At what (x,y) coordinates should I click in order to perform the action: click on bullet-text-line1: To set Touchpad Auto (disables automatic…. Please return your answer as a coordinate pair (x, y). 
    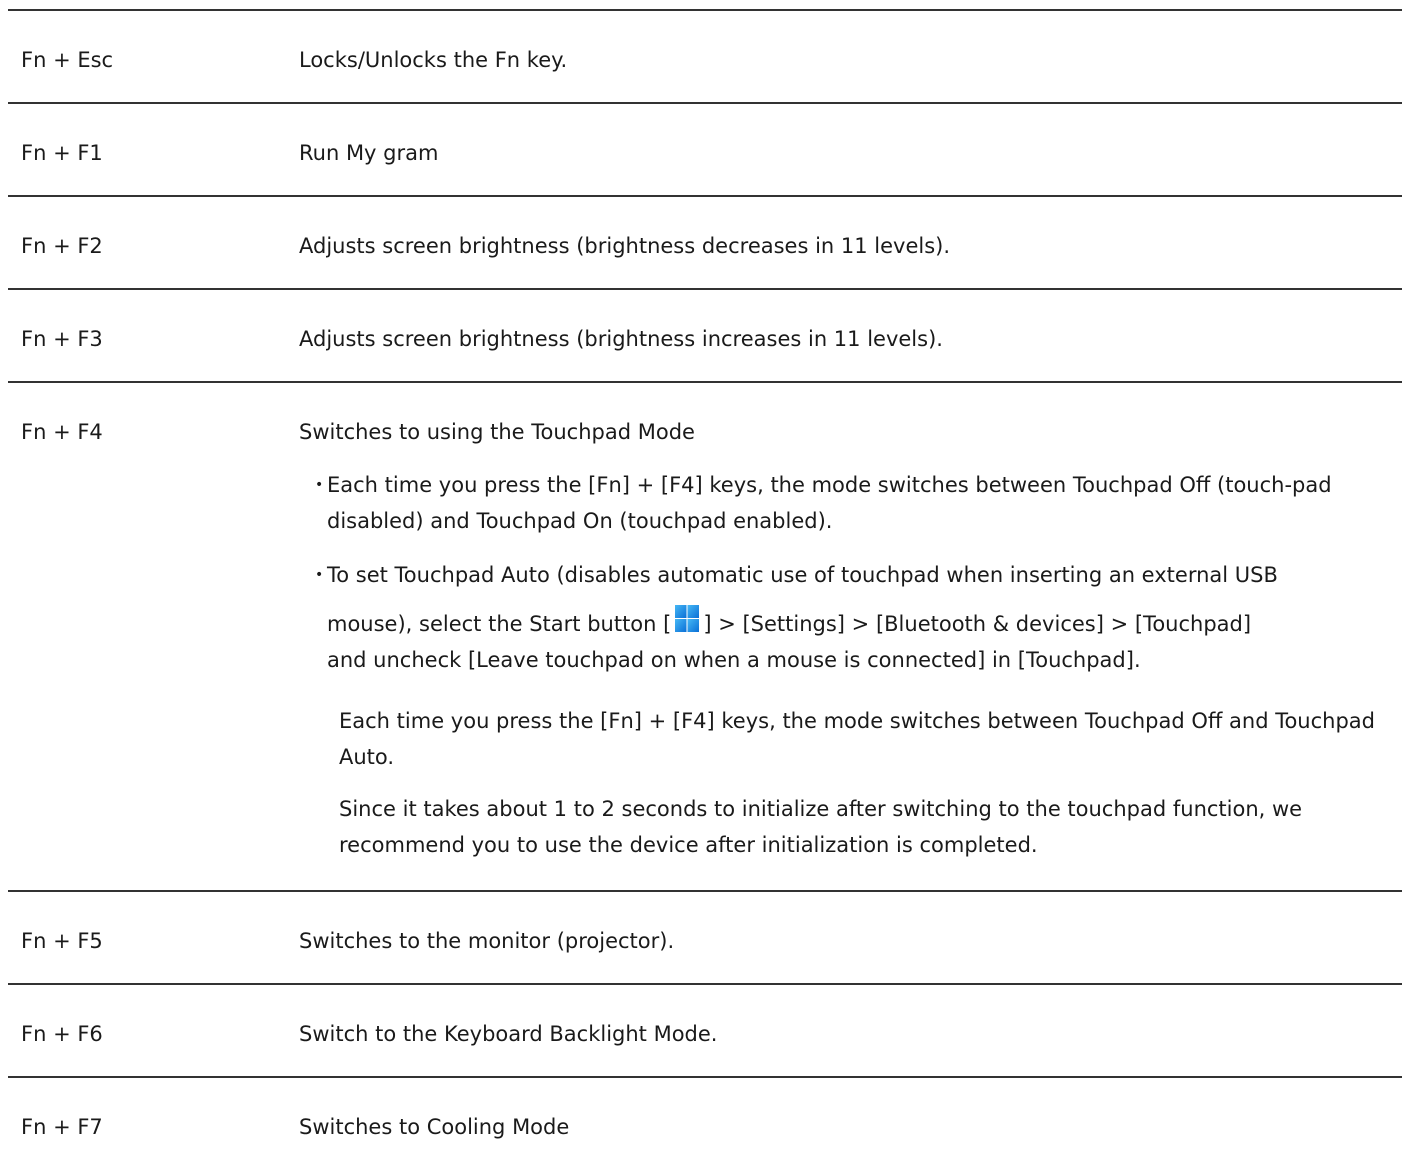
    Looking at the image, I should click on (802, 575).